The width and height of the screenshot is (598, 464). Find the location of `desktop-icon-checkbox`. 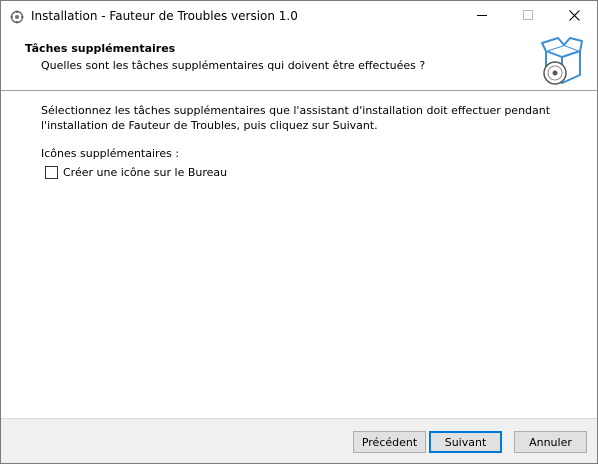

desktop-icon-checkbox is located at coordinates (51, 172).